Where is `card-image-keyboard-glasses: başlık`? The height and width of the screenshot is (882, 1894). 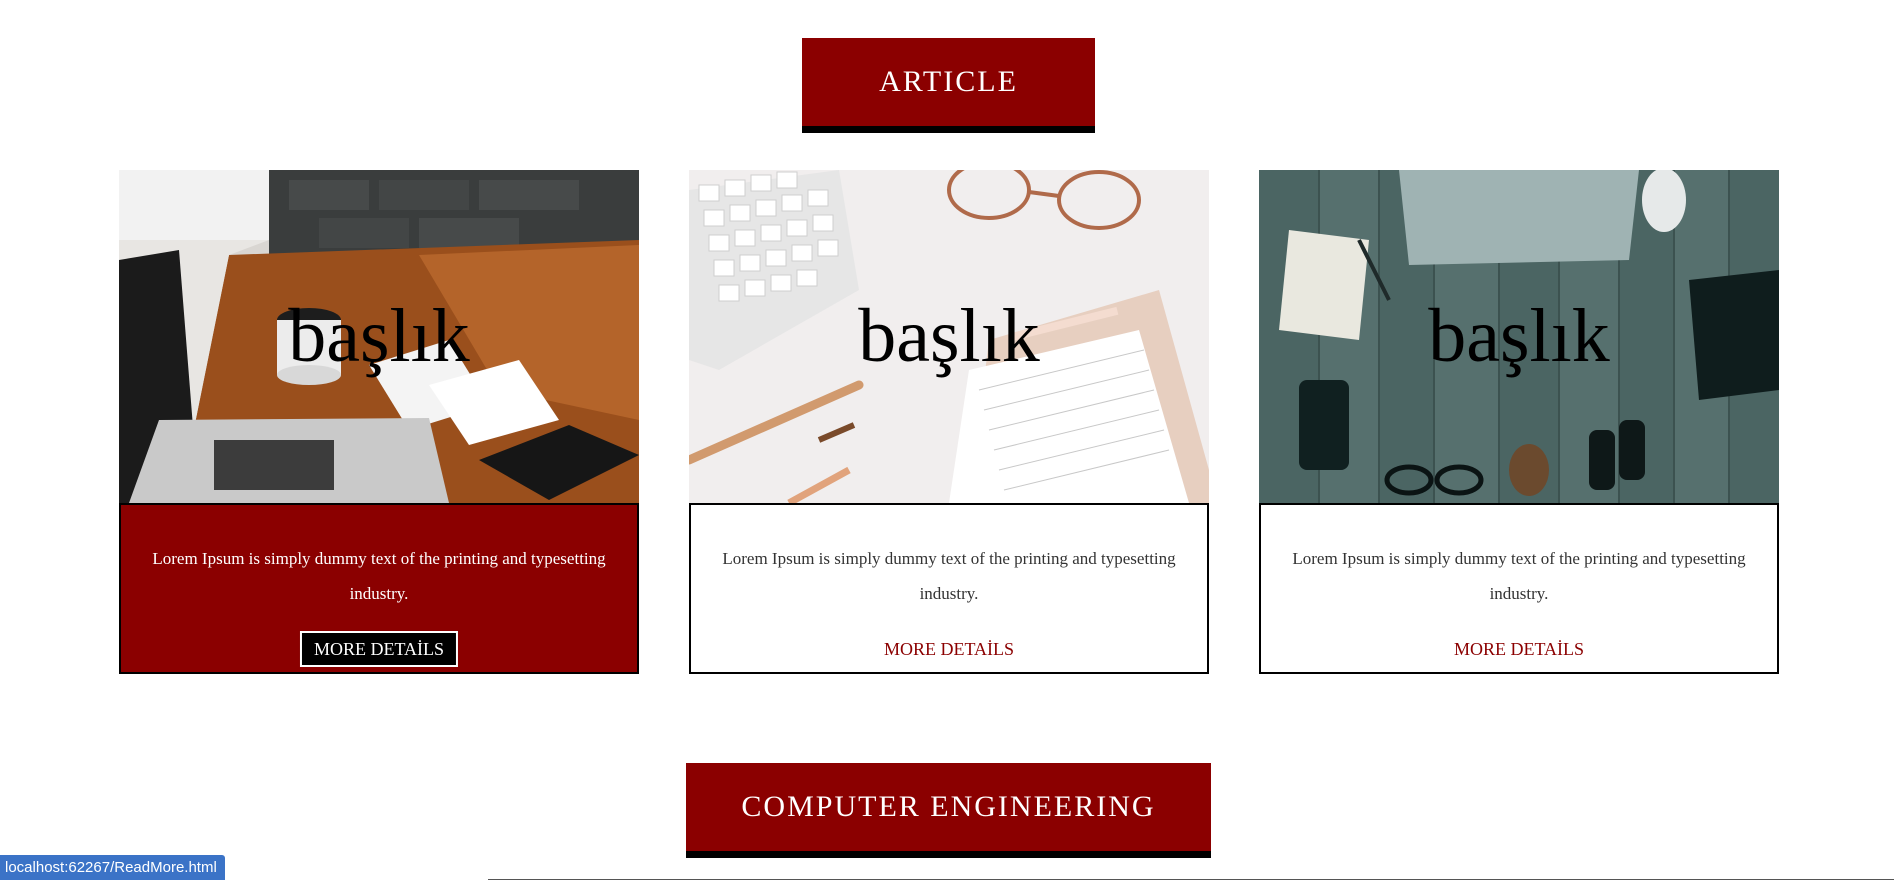
card-image-keyboard-glasses: başlık is located at coordinates (949, 336).